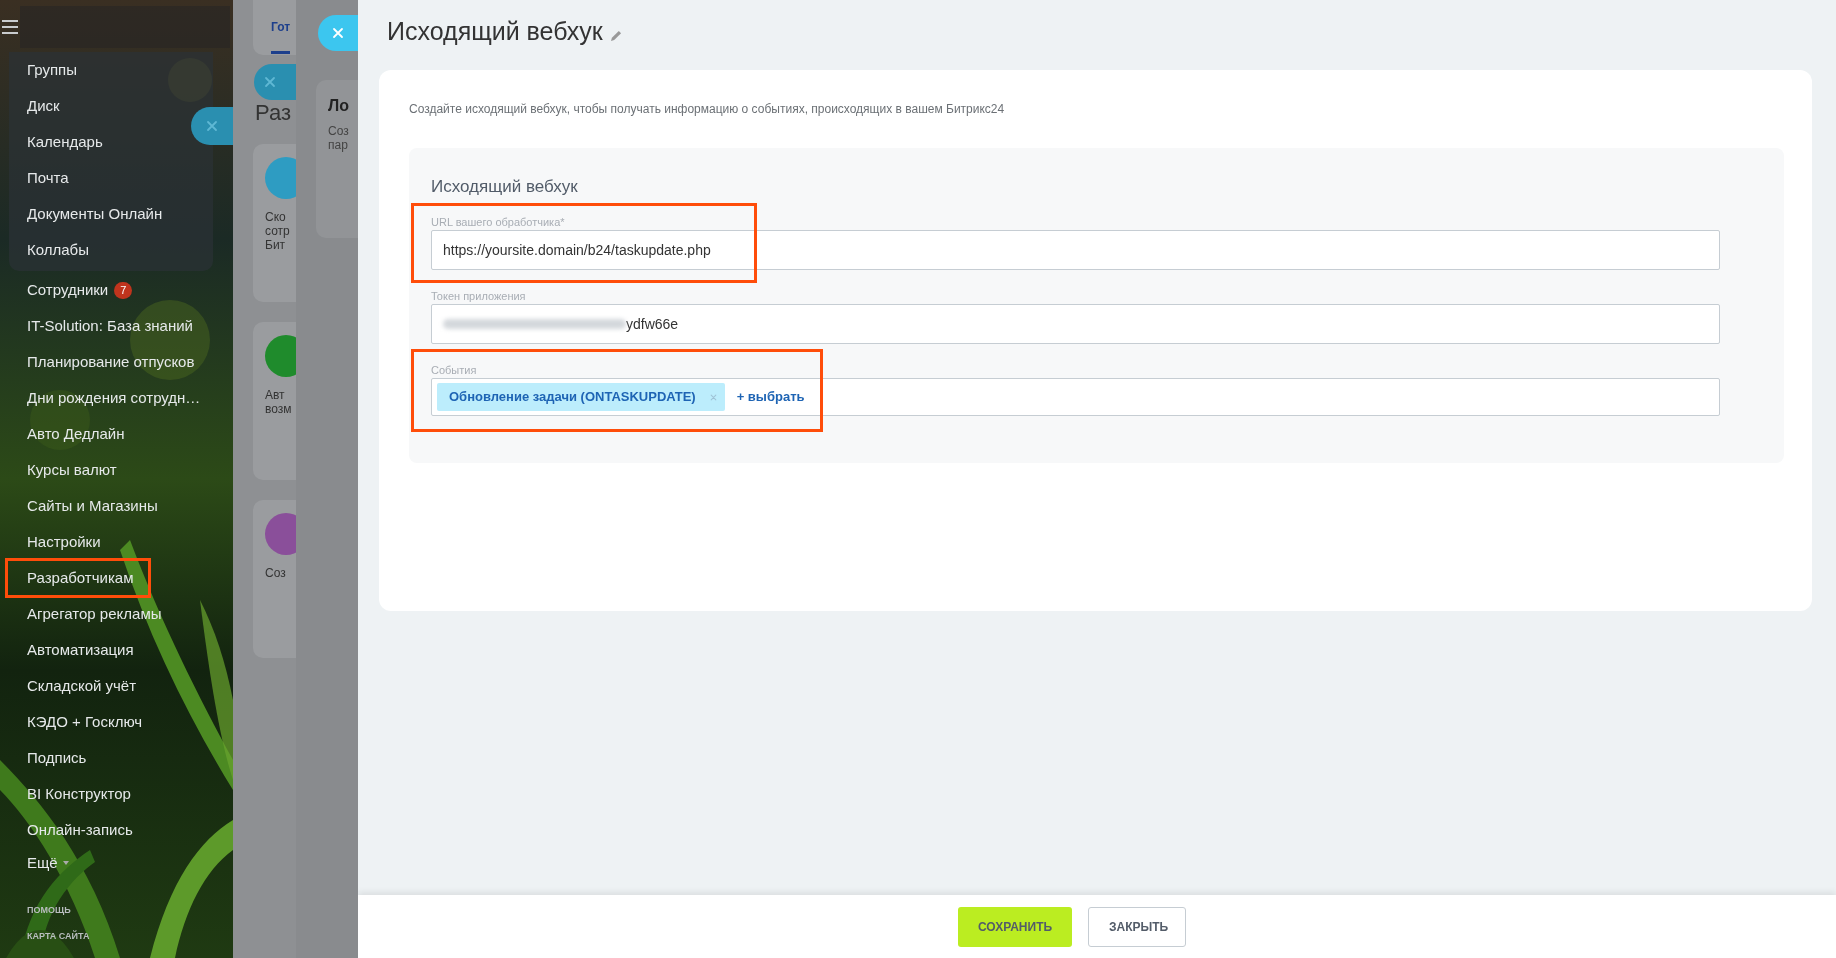 Image resolution: width=1836 pixels, height=958 pixels. I want to click on sidebar-item: Календарь, so click(65, 142).